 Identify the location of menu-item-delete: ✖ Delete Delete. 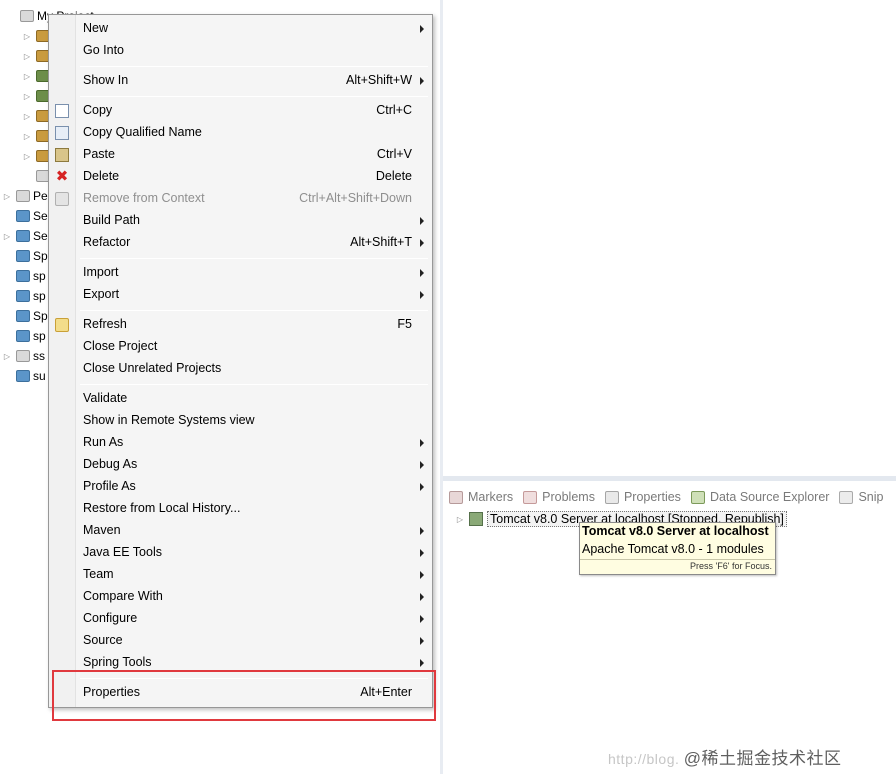
(240, 177).